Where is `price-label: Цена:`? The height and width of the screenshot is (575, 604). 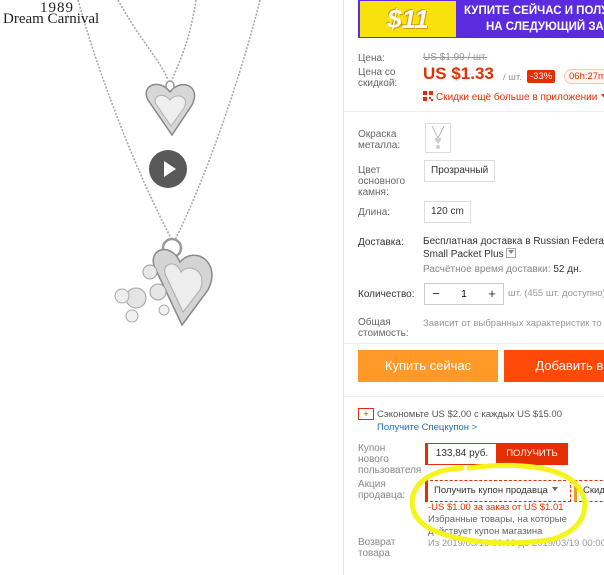 price-label: Цена: is located at coordinates (371, 58).